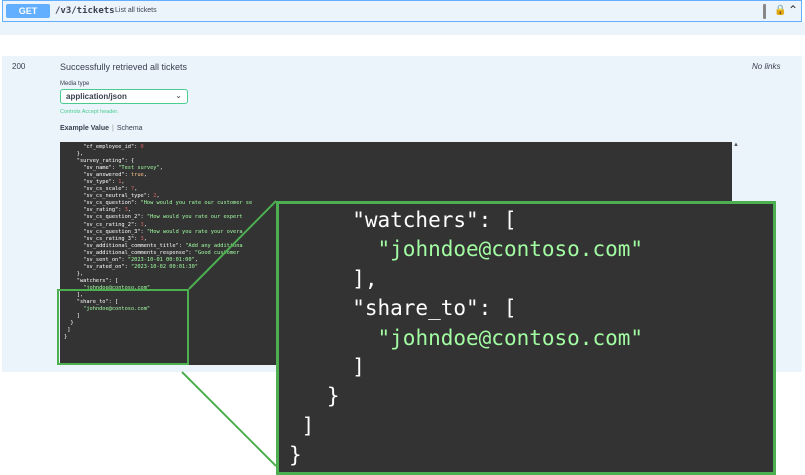 The height and width of the screenshot is (475, 805). I want to click on code-line: "watchers": [, so click(91, 281).